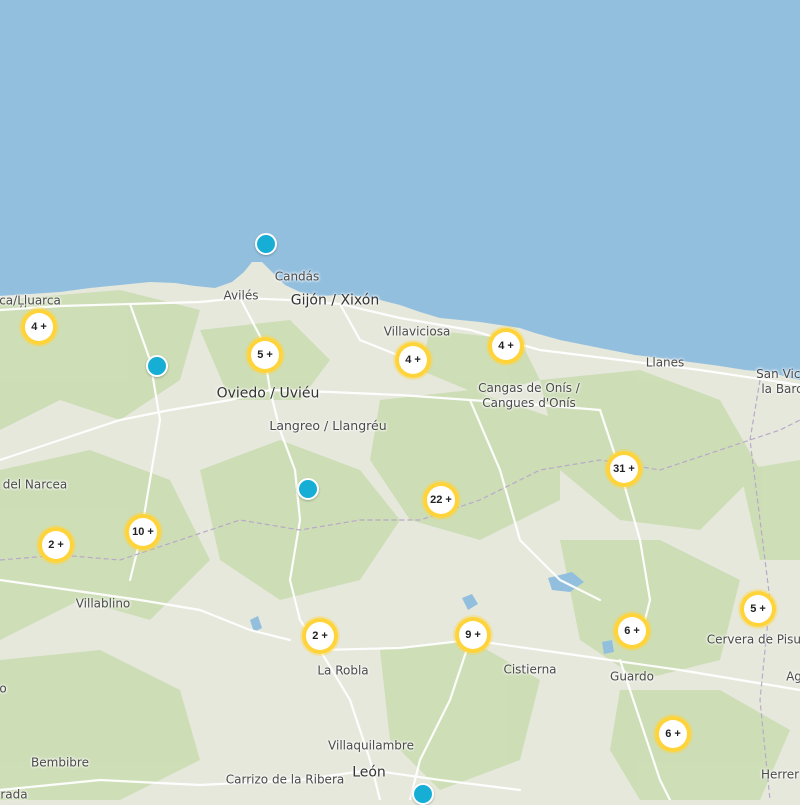 Image resolution: width=800 pixels, height=805 pixels. Describe the element at coordinates (369, 772) in the screenshot. I see `place-label-leon: León` at that location.